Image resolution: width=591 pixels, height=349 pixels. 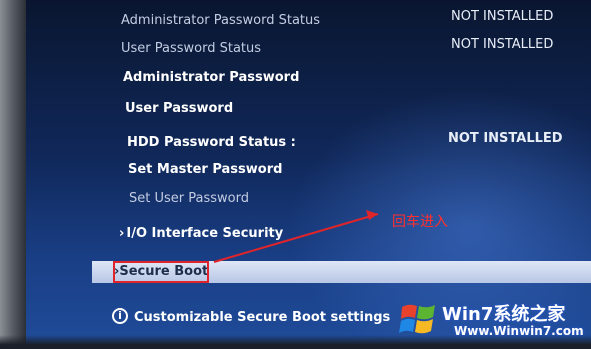 I want to click on watermark-brand: Win7系统之家, so click(x=504, y=314).